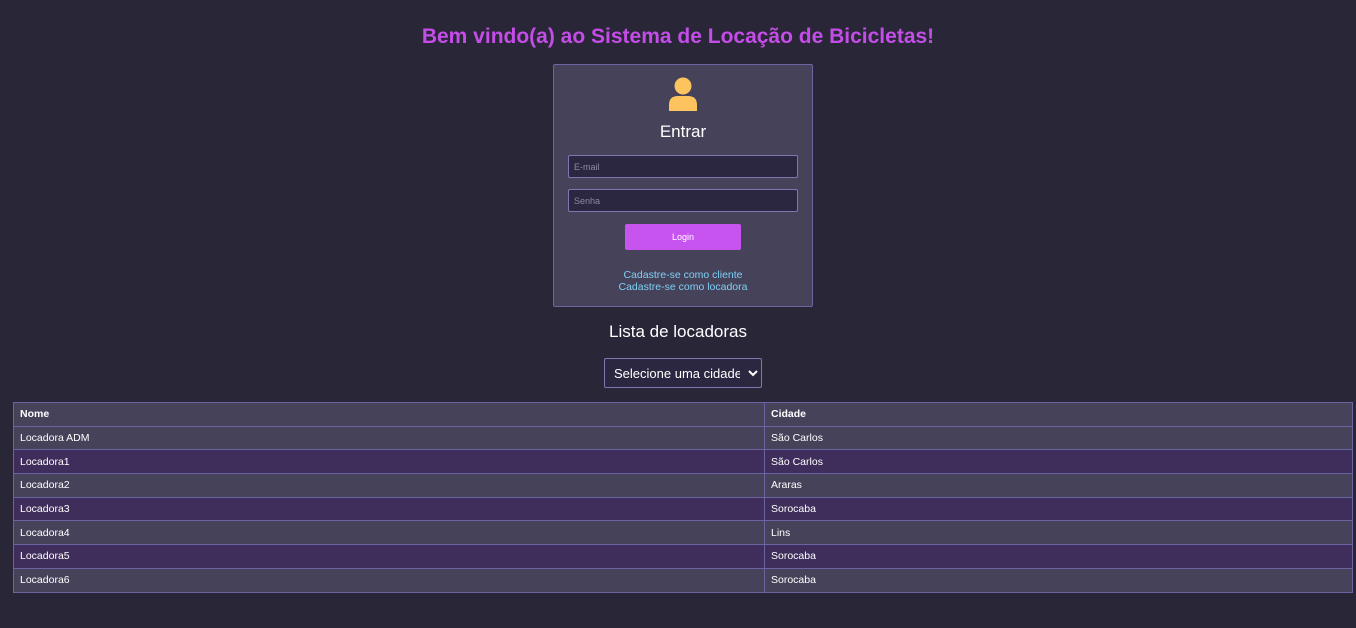 The image size is (1356, 628). What do you see at coordinates (389, 414) in the screenshot?
I see `column-header-nome: Nome` at bounding box center [389, 414].